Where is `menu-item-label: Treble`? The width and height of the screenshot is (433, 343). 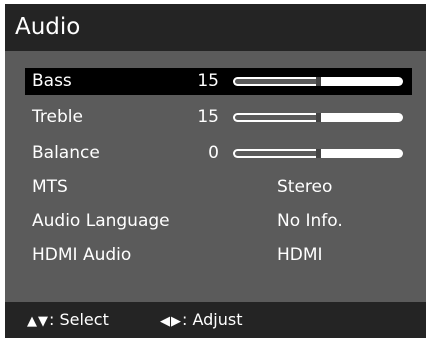
menu-item-label: Treble is located at coordinates (57, 117).